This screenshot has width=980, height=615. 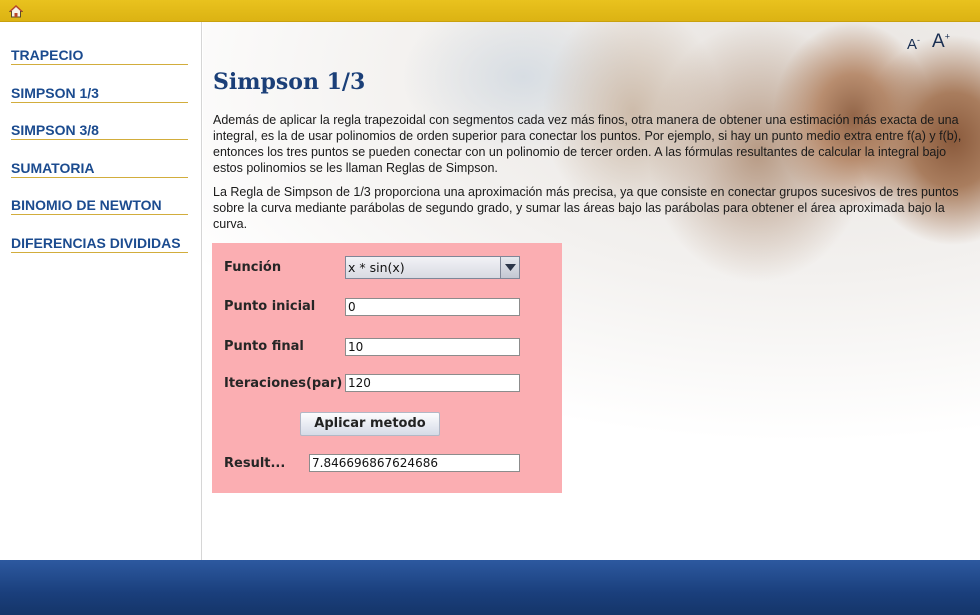 I want to click on sidebar-item-simpson-3-8: SIMPSON 3/8, so click(x=99, y=130).